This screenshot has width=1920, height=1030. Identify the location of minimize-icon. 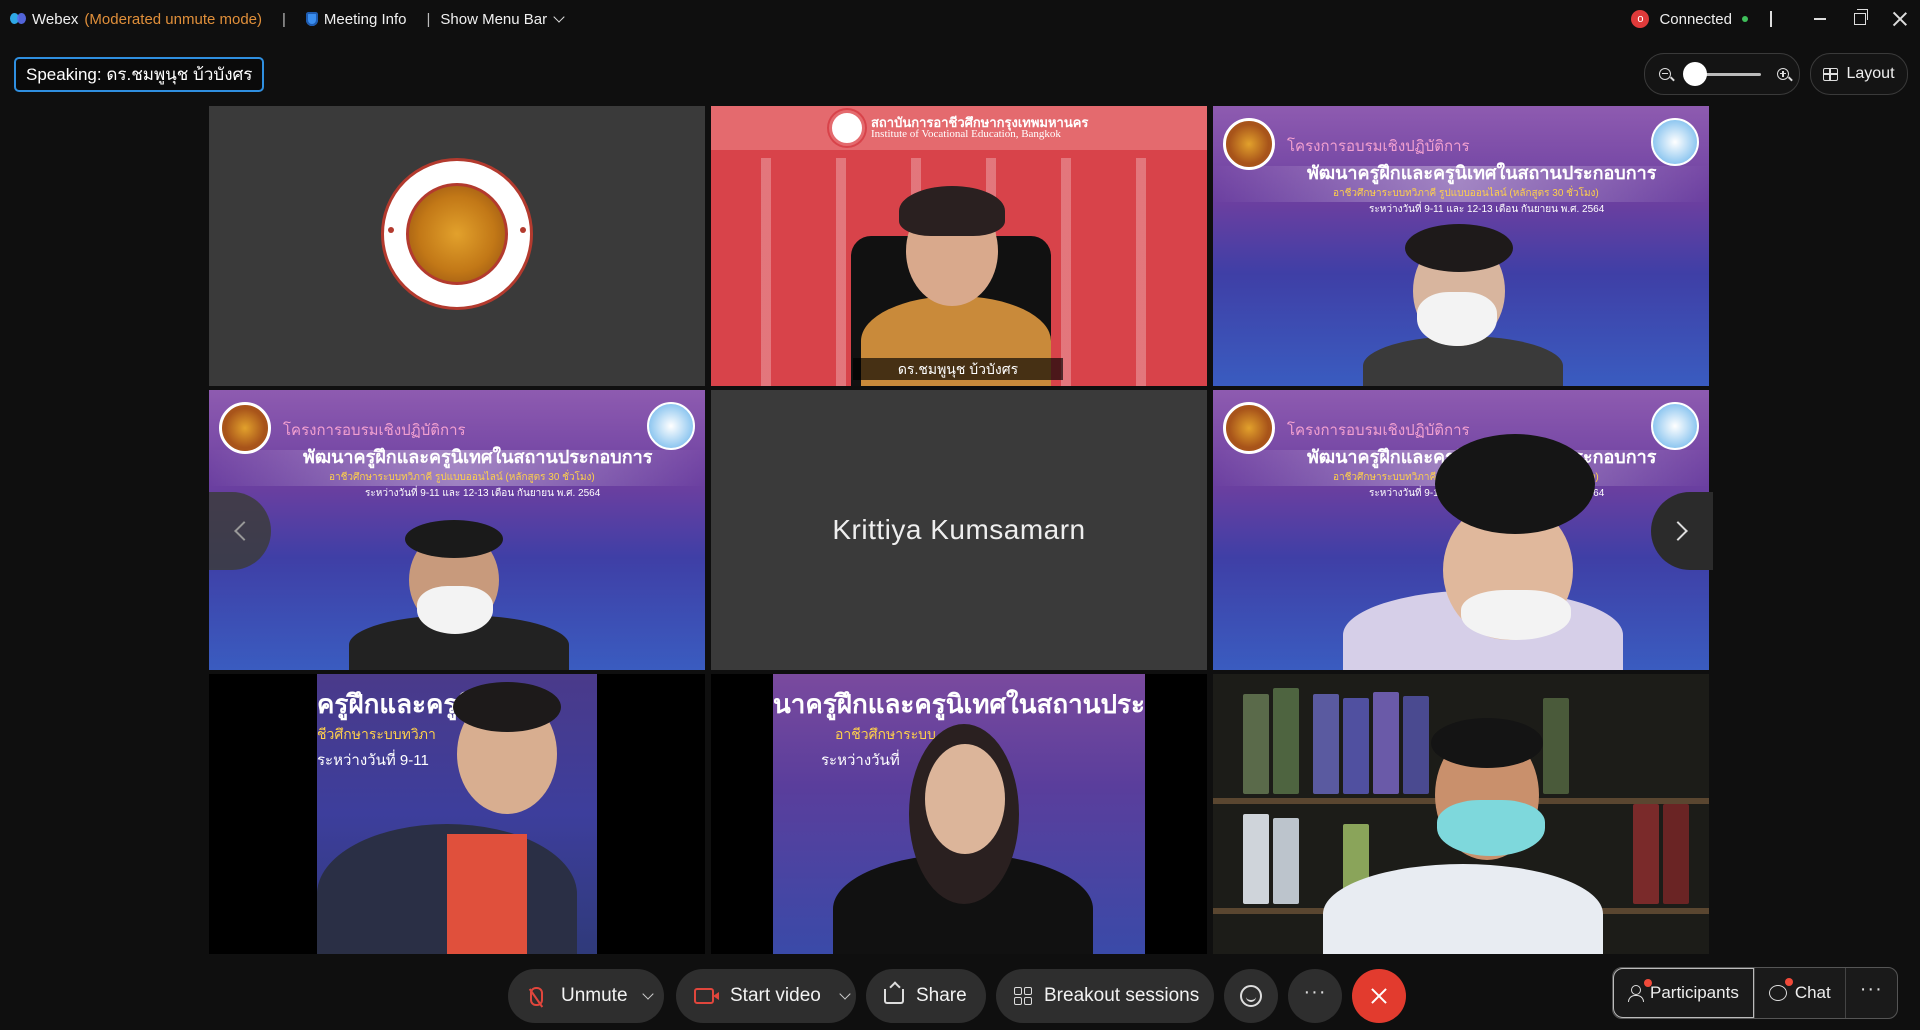
(1820, 19).